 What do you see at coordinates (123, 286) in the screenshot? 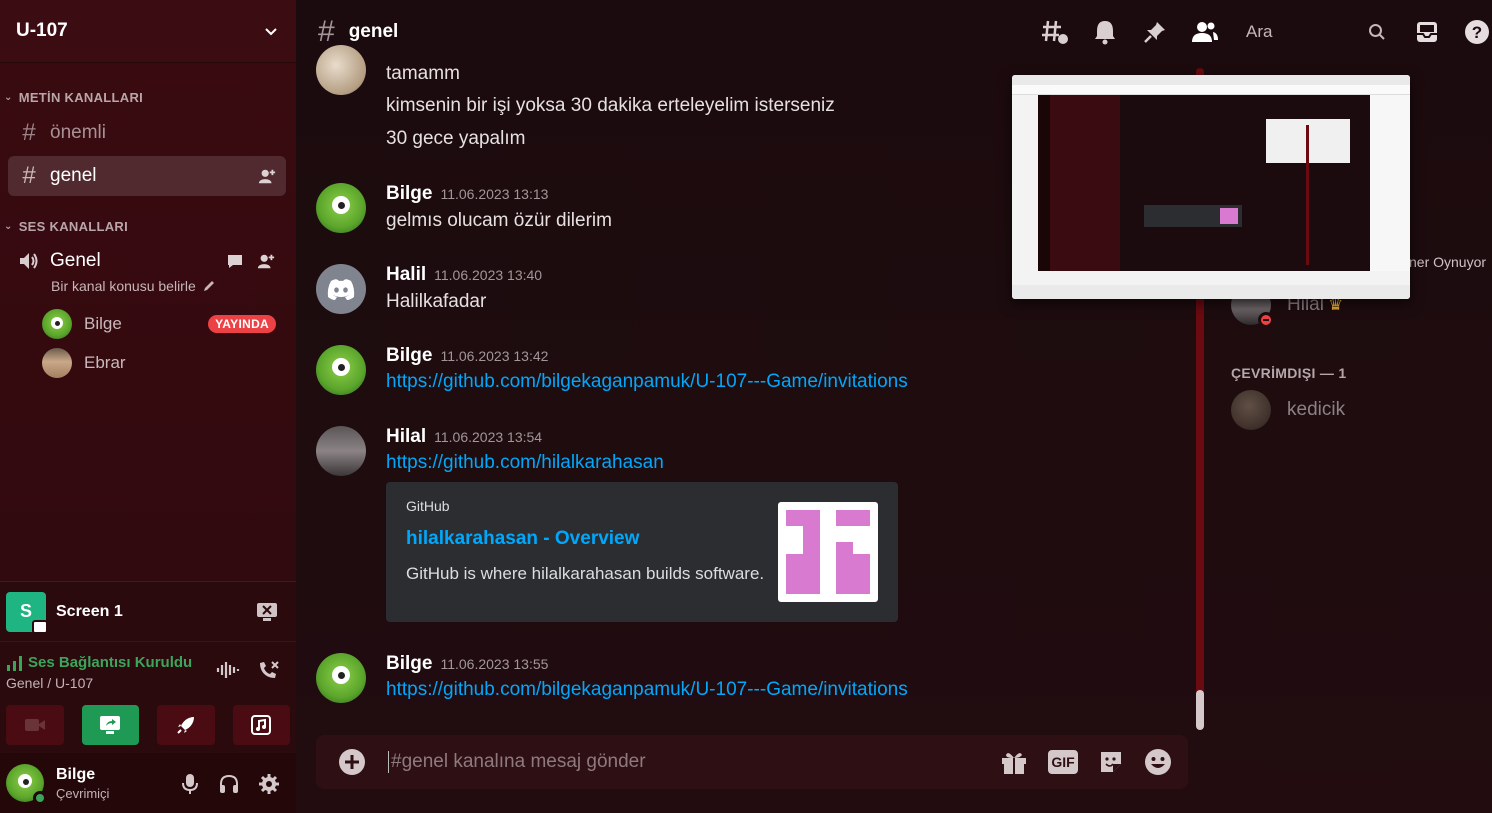
I see `voice-topic: Bir kanal konusu belirle` at bounding box center [123, 286].